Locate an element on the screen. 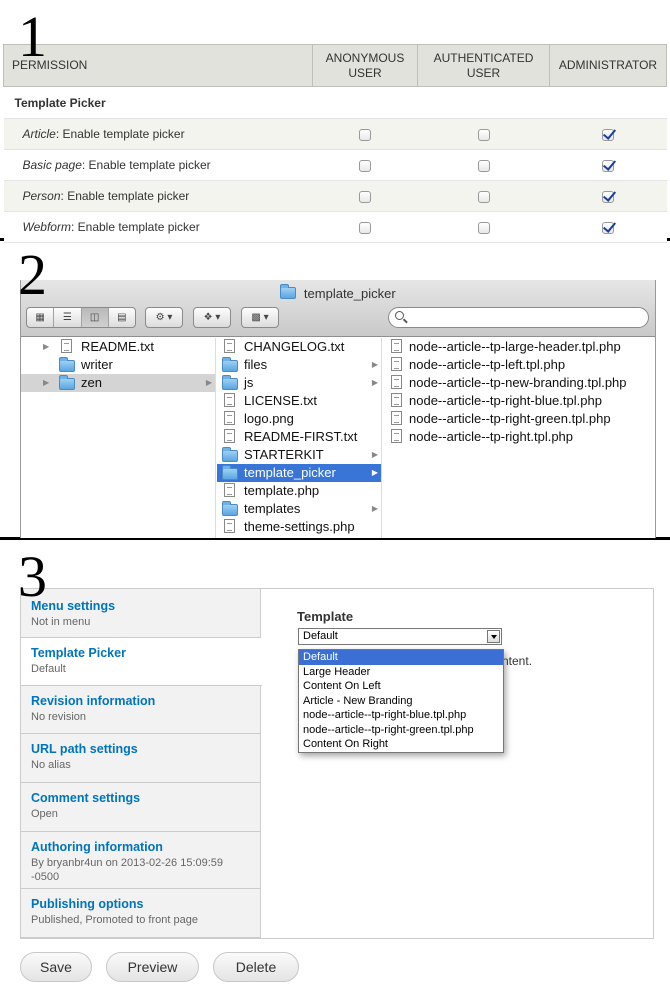 Image resolution: width=670 pixels, height=1000 pixels. finder-item: node--article--tp-large-header.tpl.php is located at coordinates (519, 347).